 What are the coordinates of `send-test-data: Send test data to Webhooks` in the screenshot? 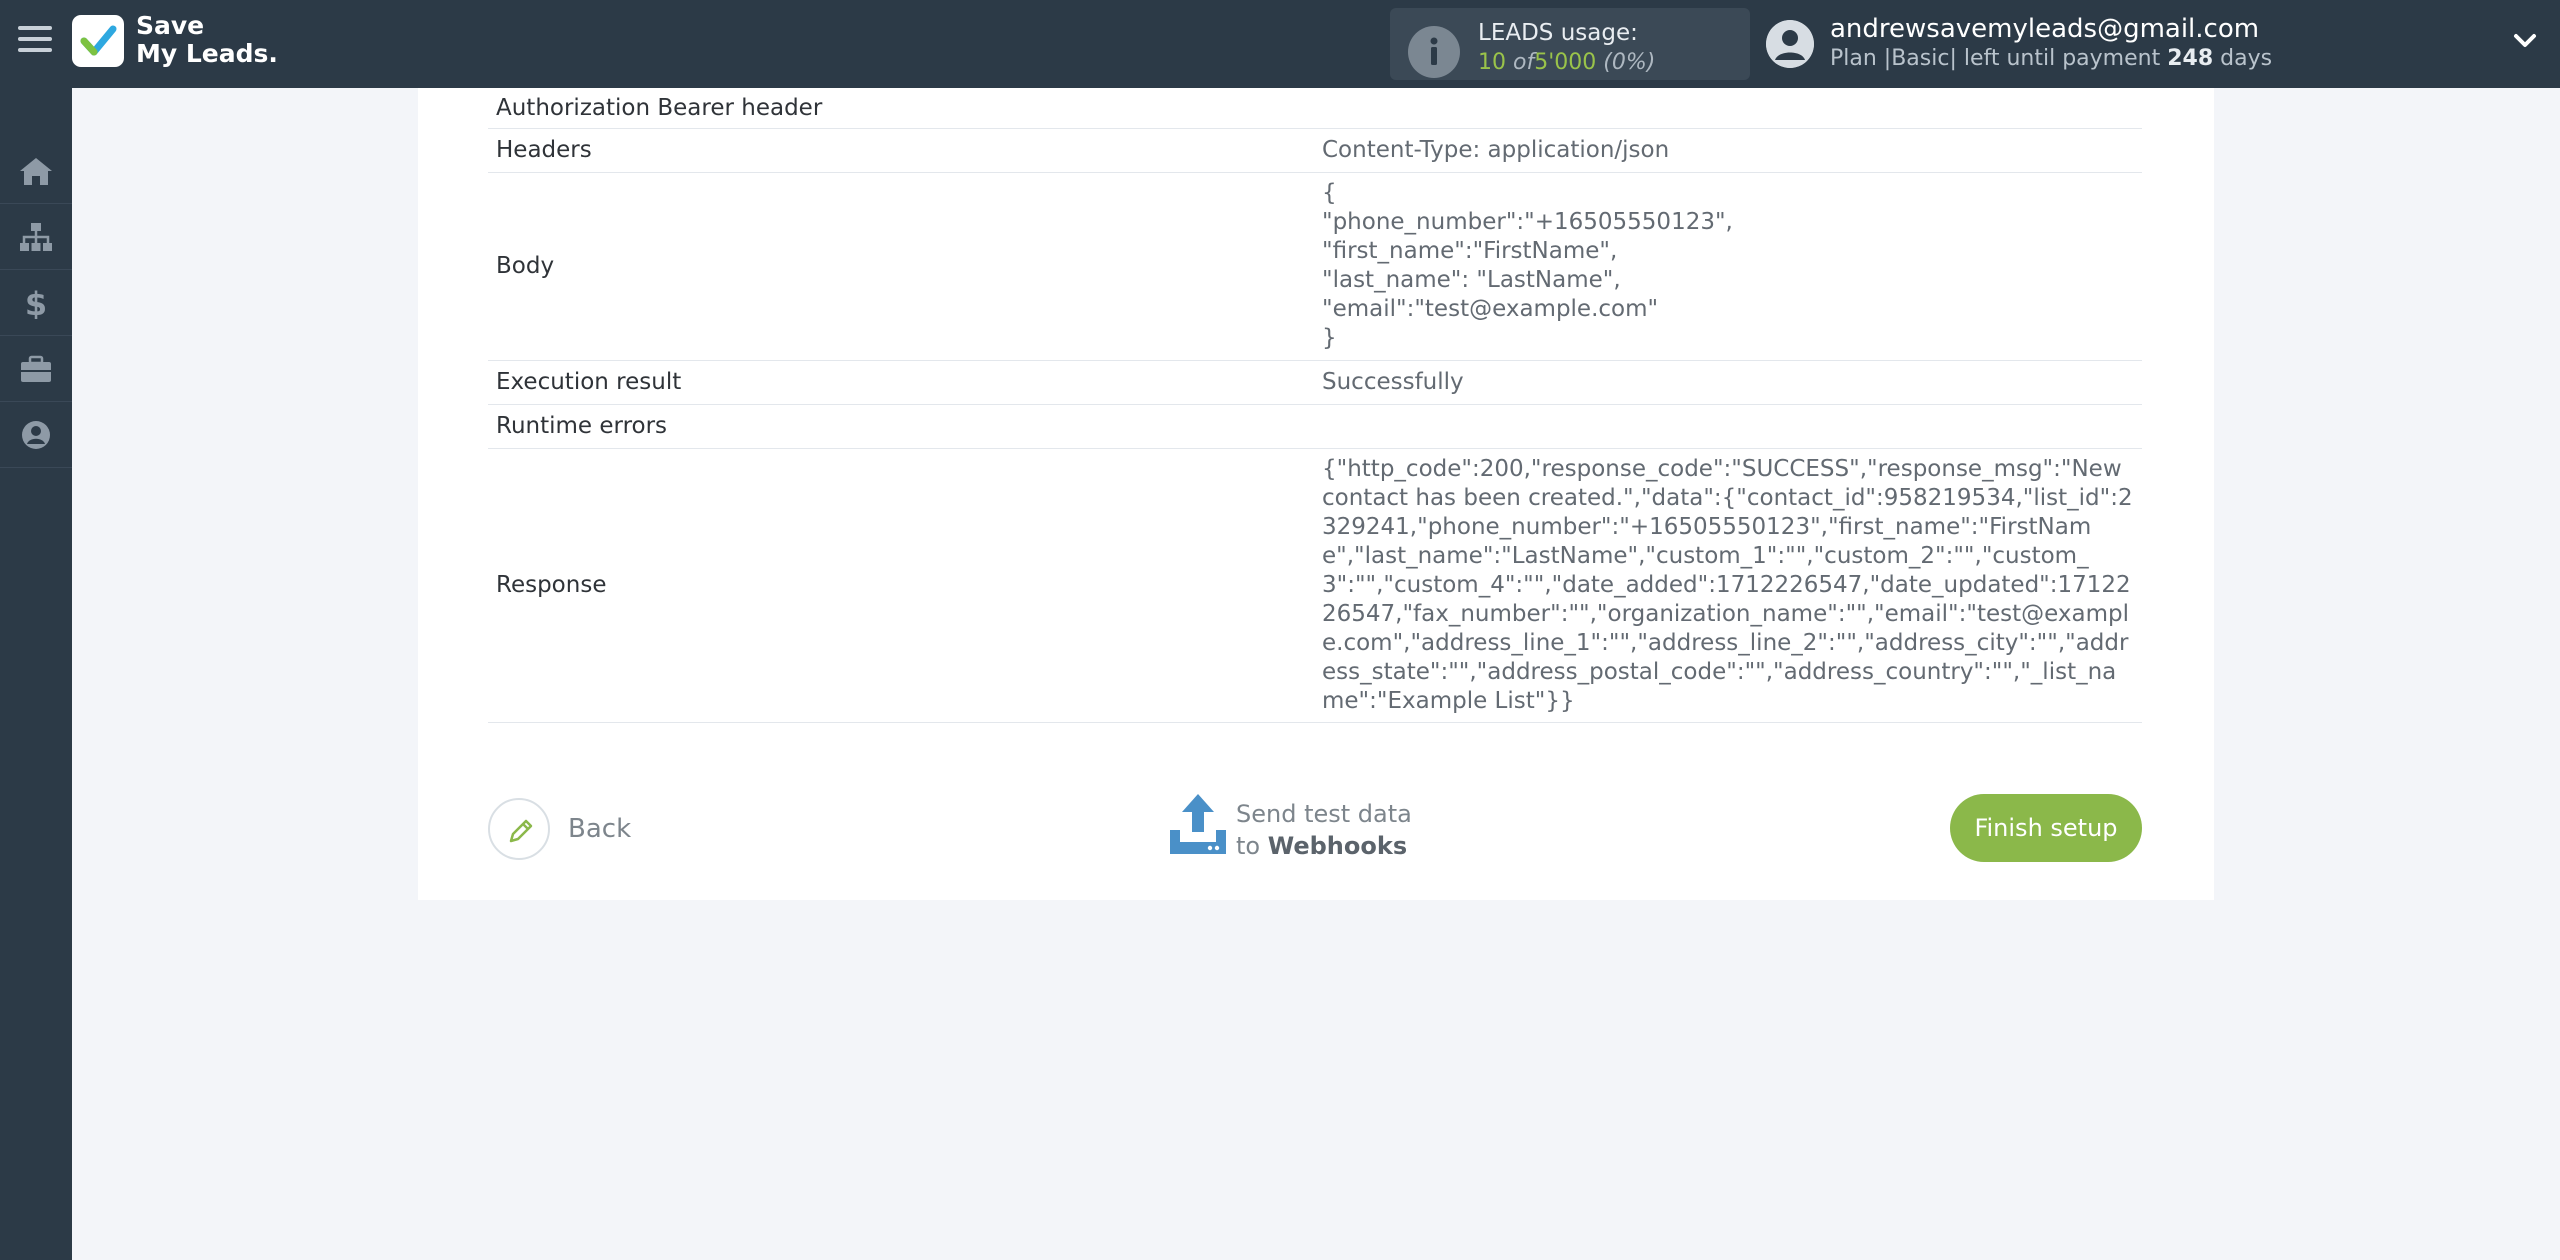 It's located at (1328, 832).